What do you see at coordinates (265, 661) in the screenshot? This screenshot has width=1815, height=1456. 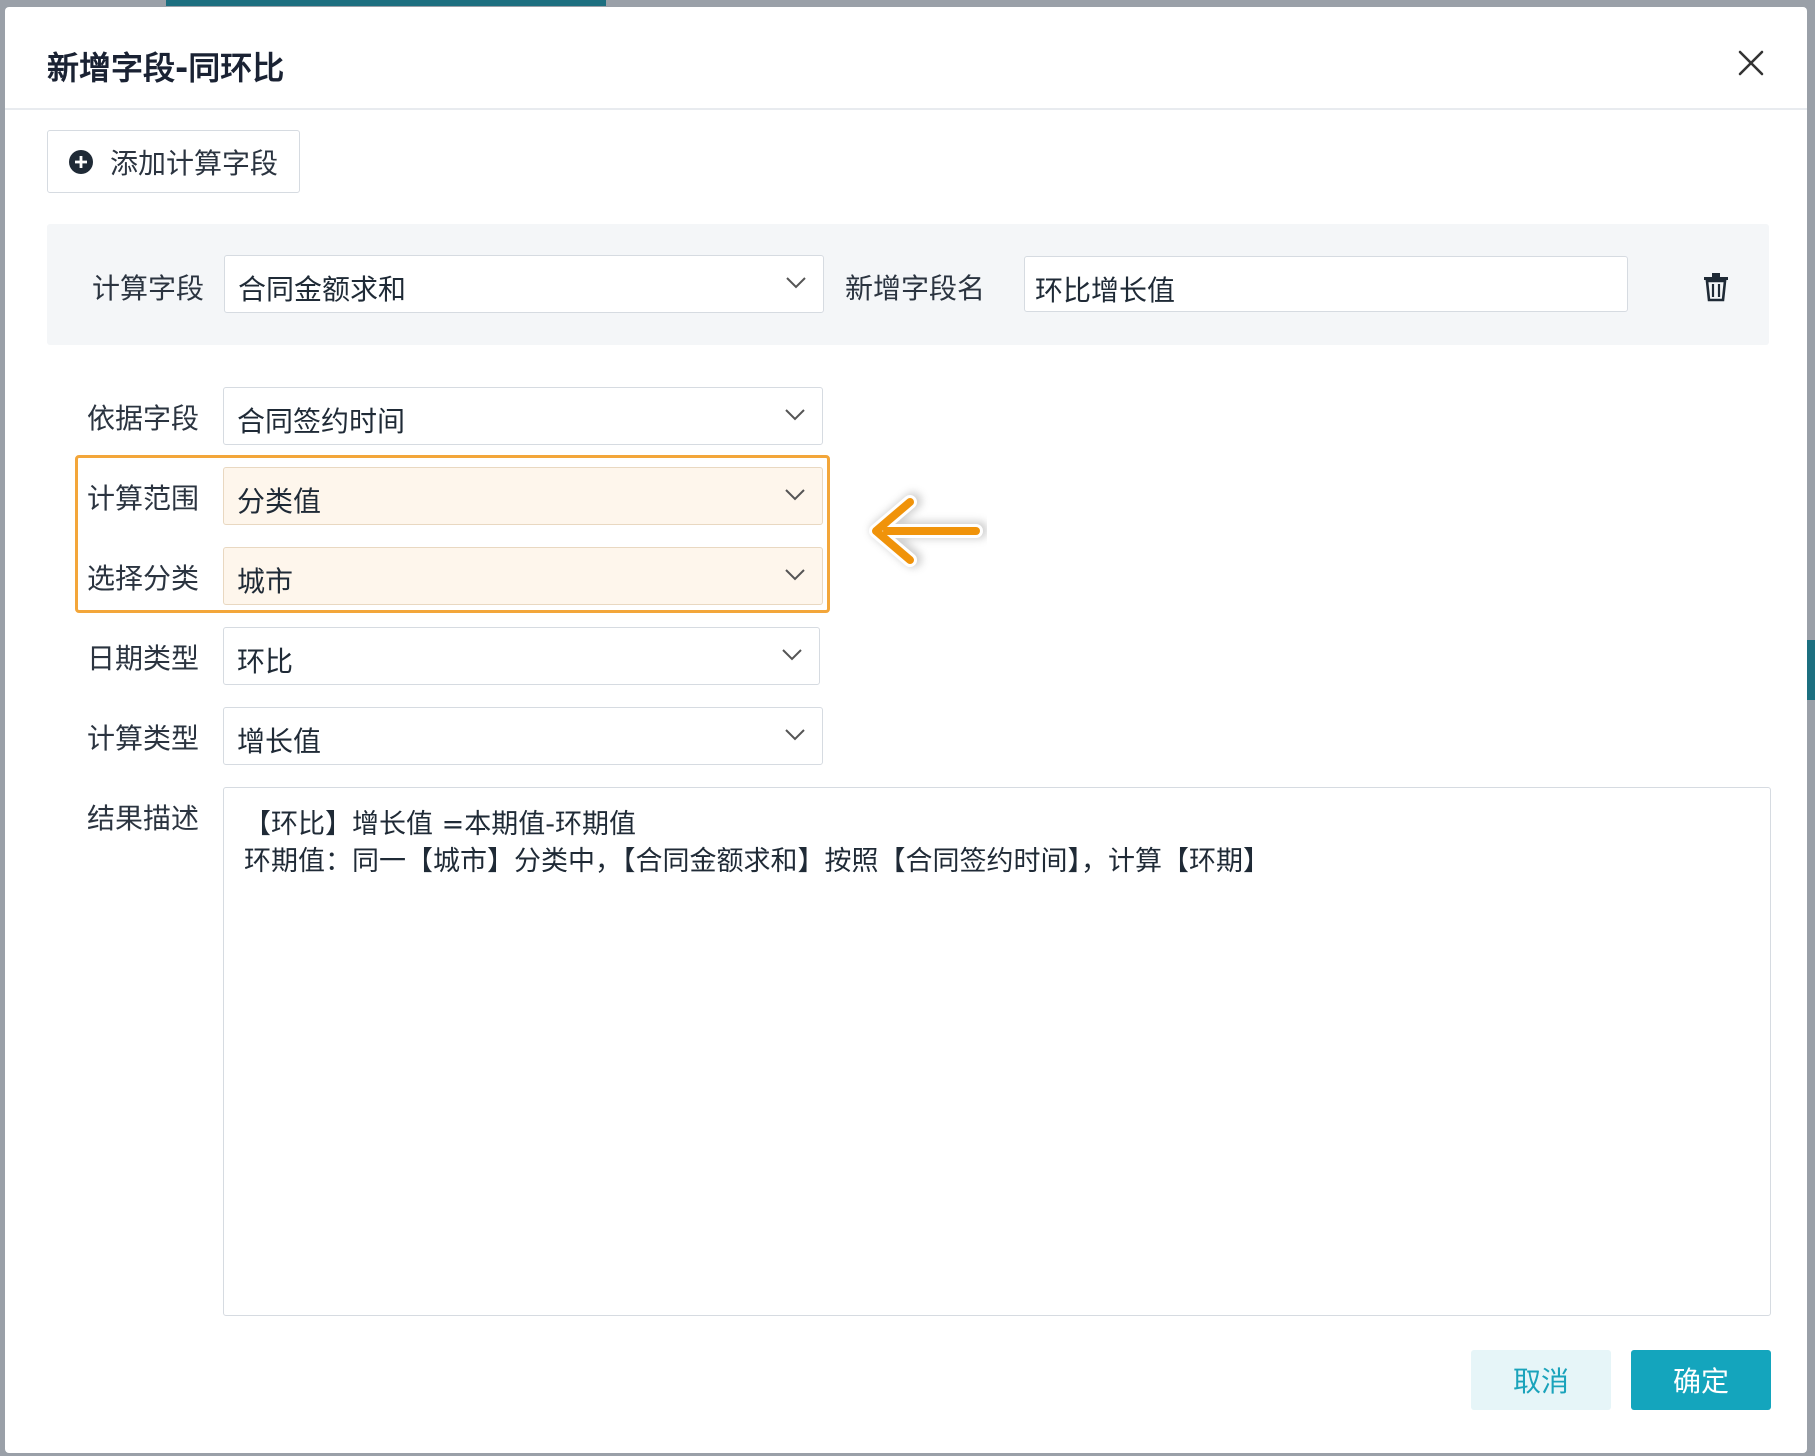 I see `date-type-value: 环比` at bounding box center [265, 661].